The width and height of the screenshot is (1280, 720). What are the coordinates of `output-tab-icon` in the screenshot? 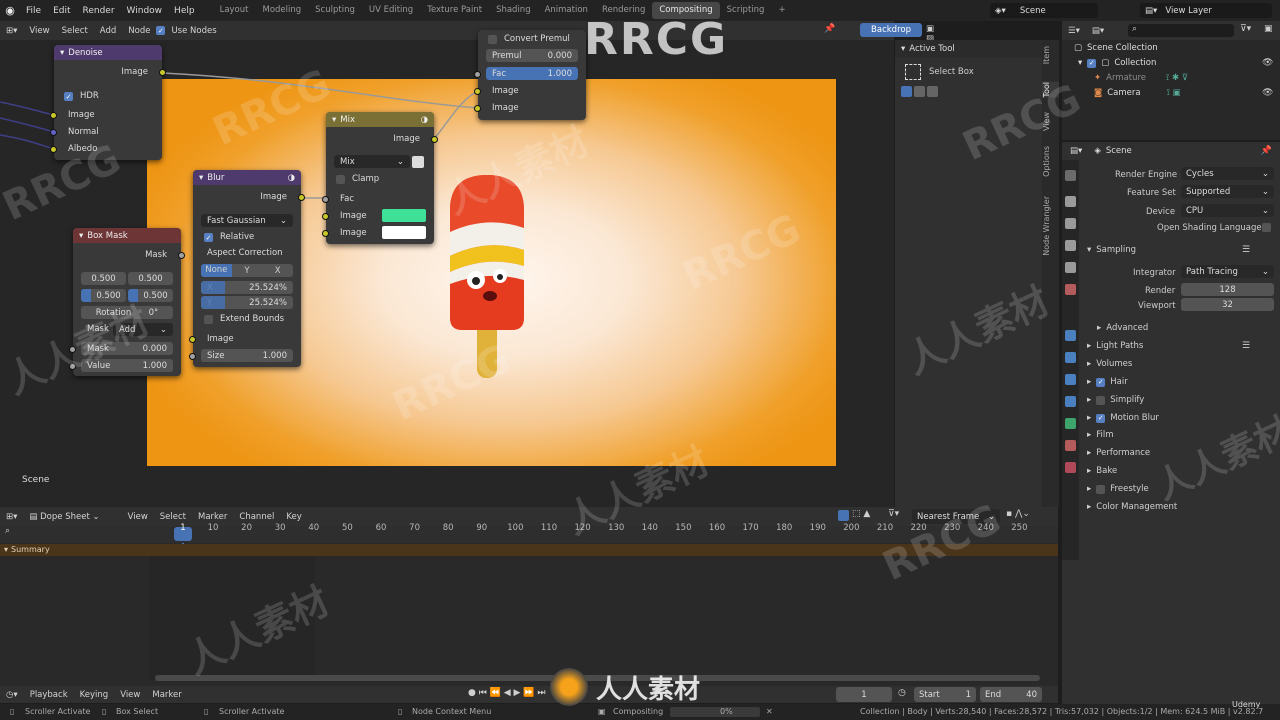 It's located at (1070, 223).